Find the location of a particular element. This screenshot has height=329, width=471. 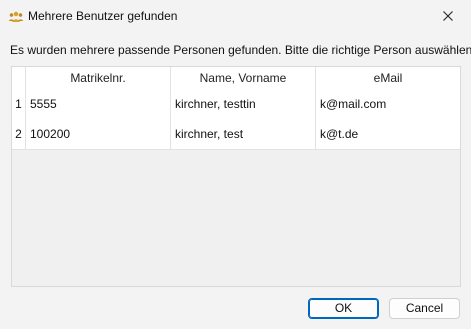

column-header-rownum is located at coordinates (19, 78).